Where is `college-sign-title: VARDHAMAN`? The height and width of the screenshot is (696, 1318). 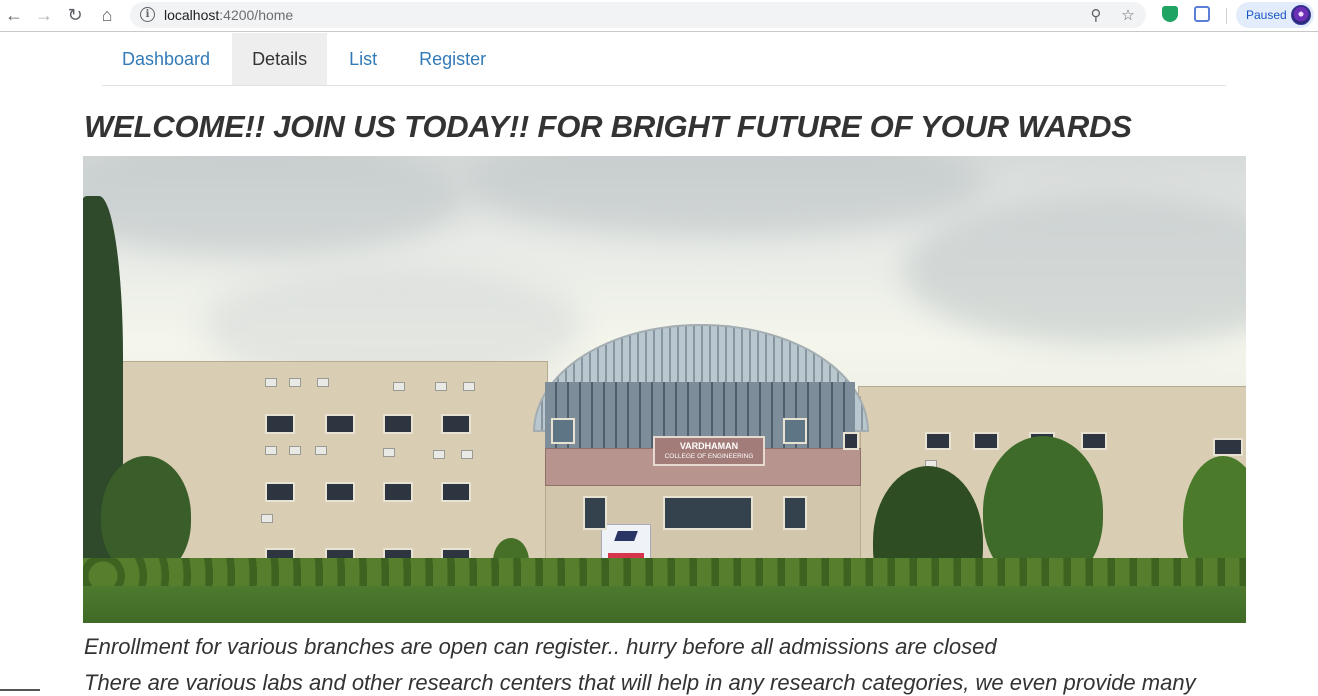
college-sign-title: VARDHAMAN is located at coordinates (709, 446).